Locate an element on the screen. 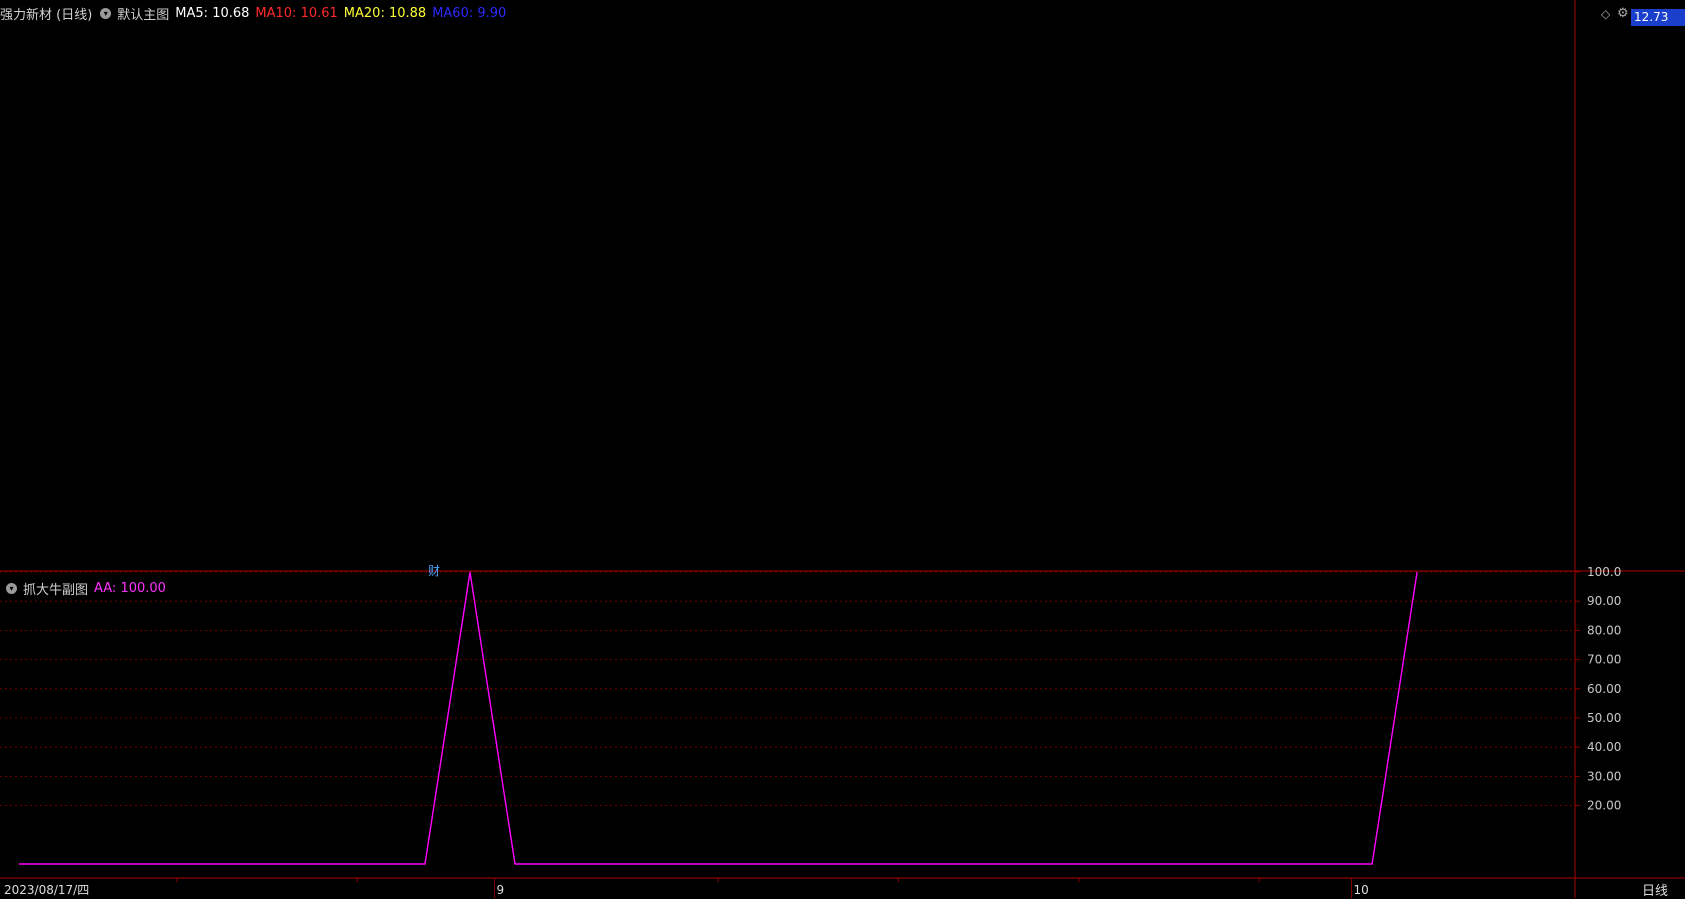  indicator-tick-label: 40.00 is located at coordinates (1604, 747).